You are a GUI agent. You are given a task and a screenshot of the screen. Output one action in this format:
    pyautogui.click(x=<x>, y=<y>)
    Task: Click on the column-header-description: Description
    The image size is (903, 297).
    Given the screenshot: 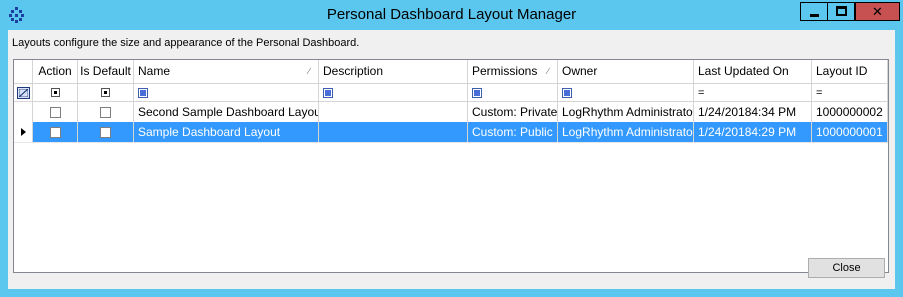 What is the action you would take?
    pyautogui.click(x=393, y=71)
    